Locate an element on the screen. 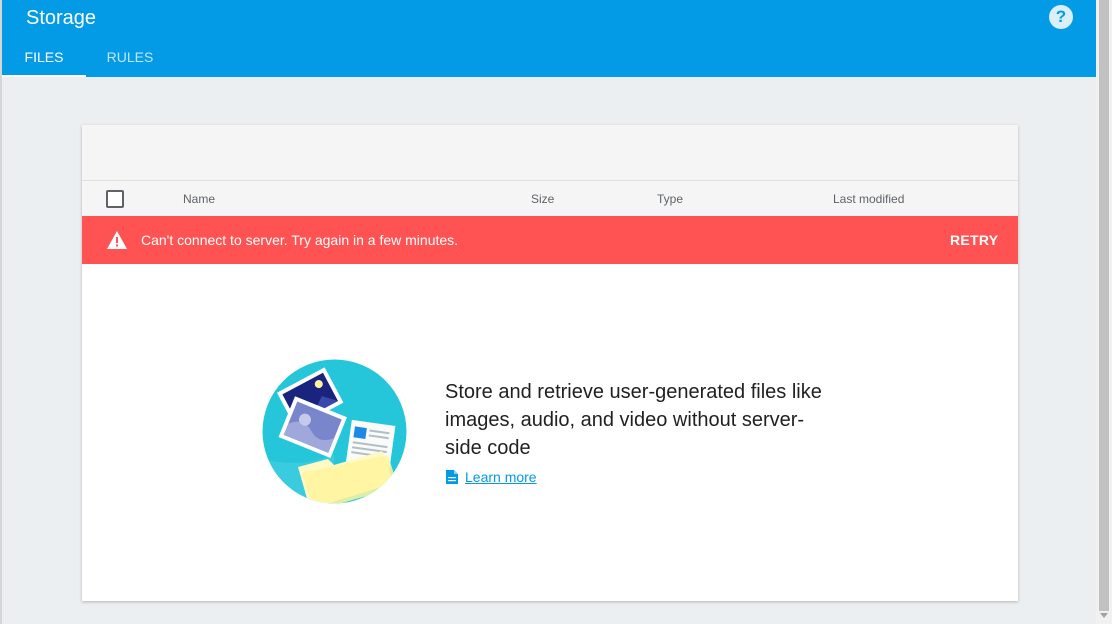 The width and height of the screenshot is (1112, 624). column-type: Type is located at coordinates (670, 199).